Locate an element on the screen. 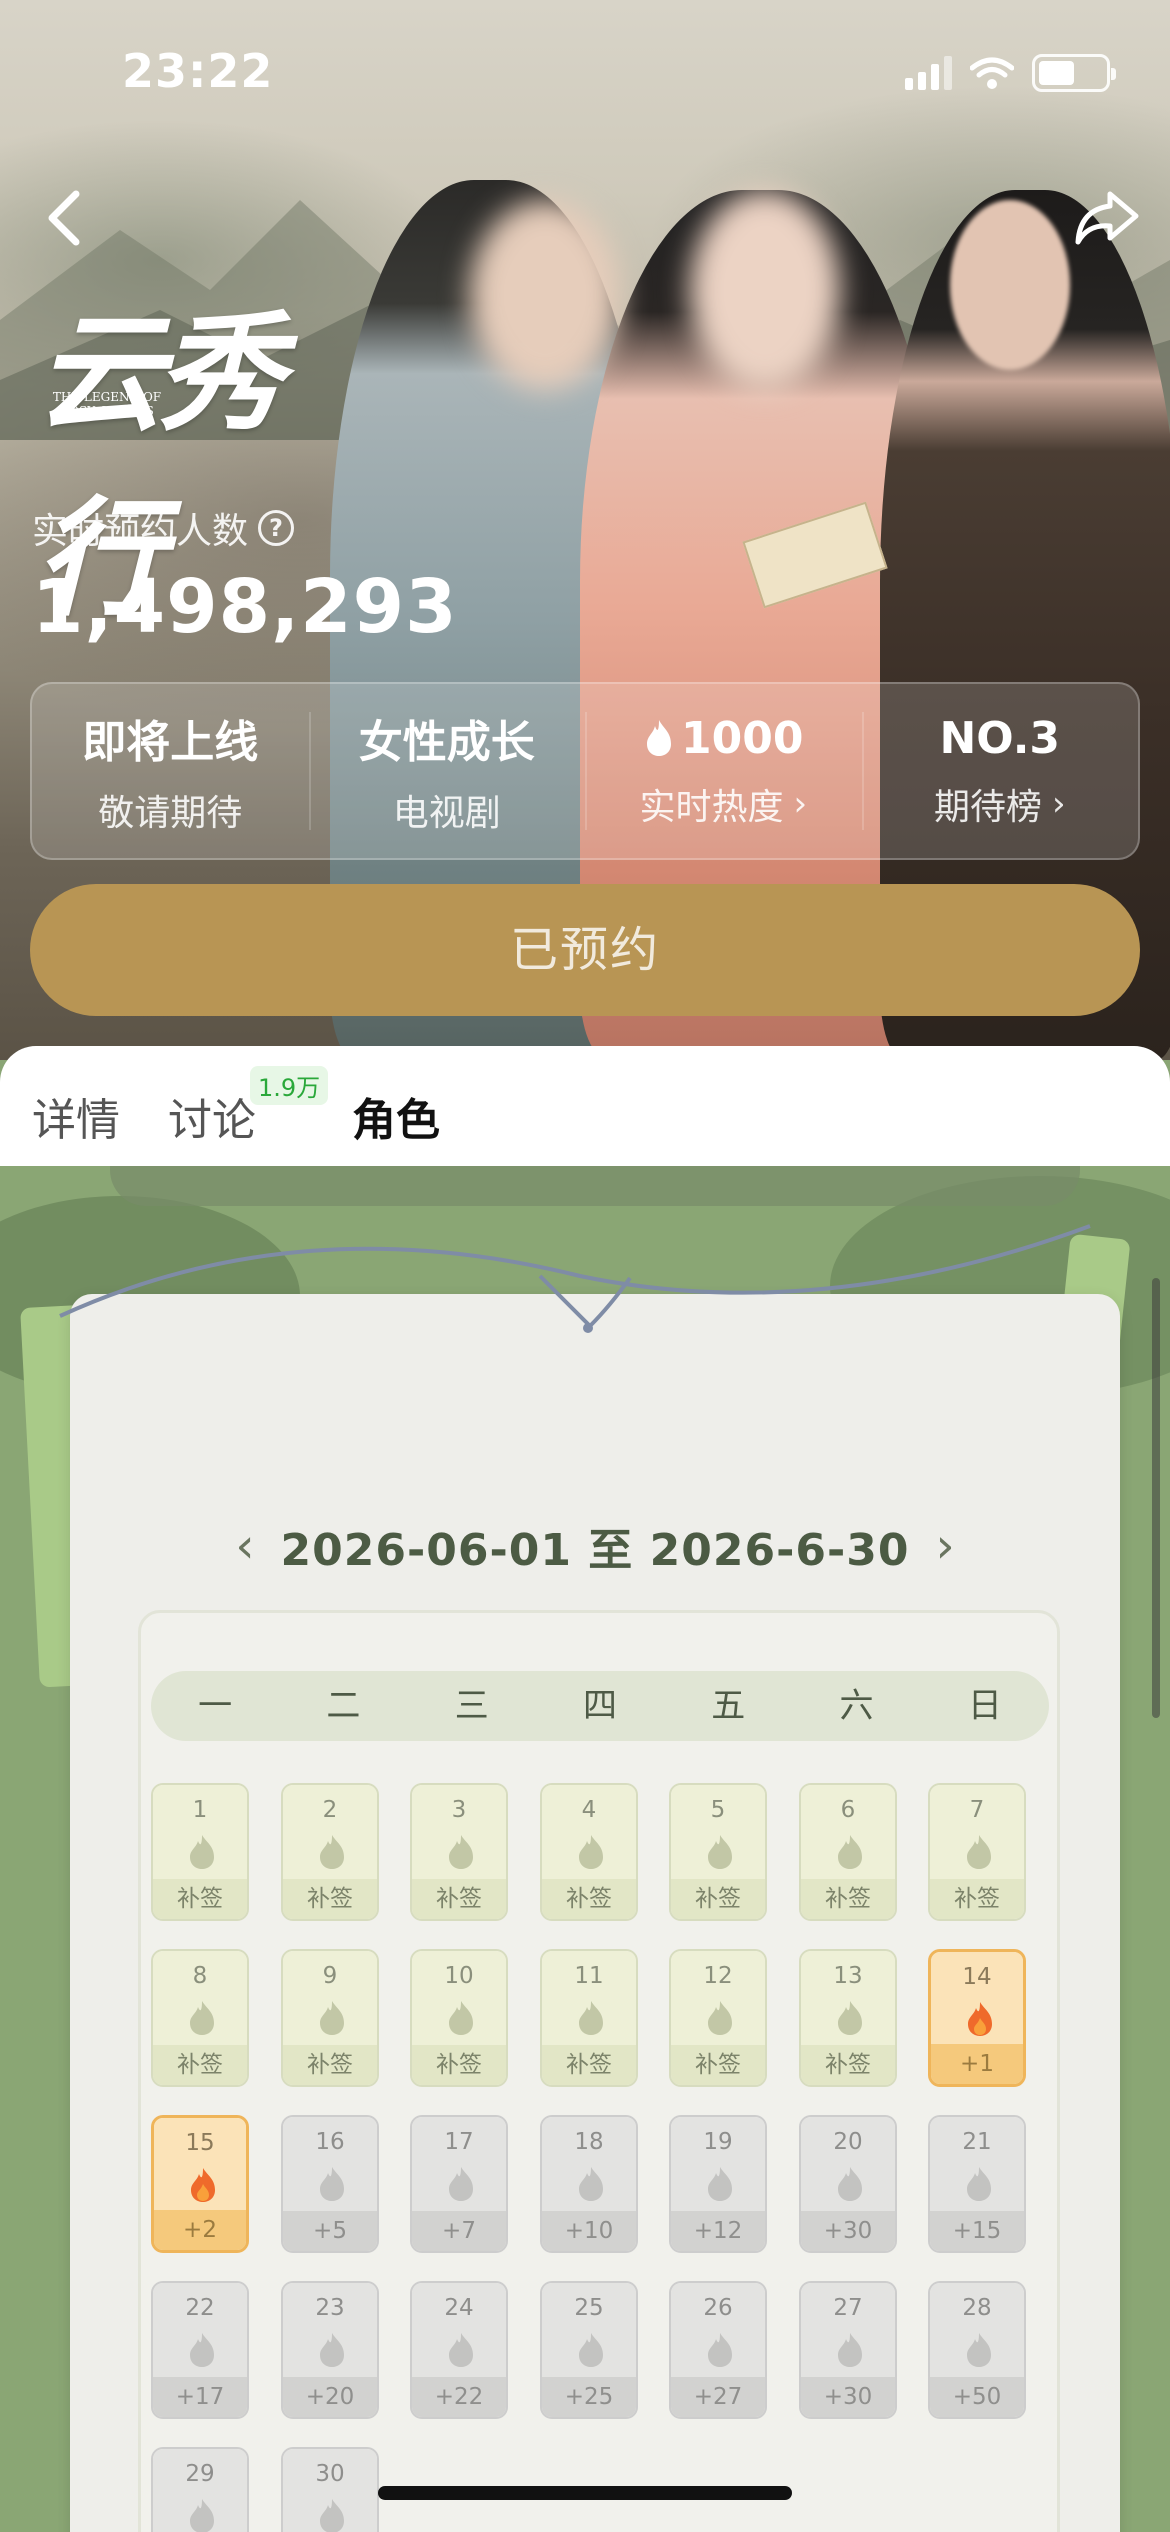 The height and width of the screenshot is (2532, 1170). back-button is located at coordinates (66, 218).